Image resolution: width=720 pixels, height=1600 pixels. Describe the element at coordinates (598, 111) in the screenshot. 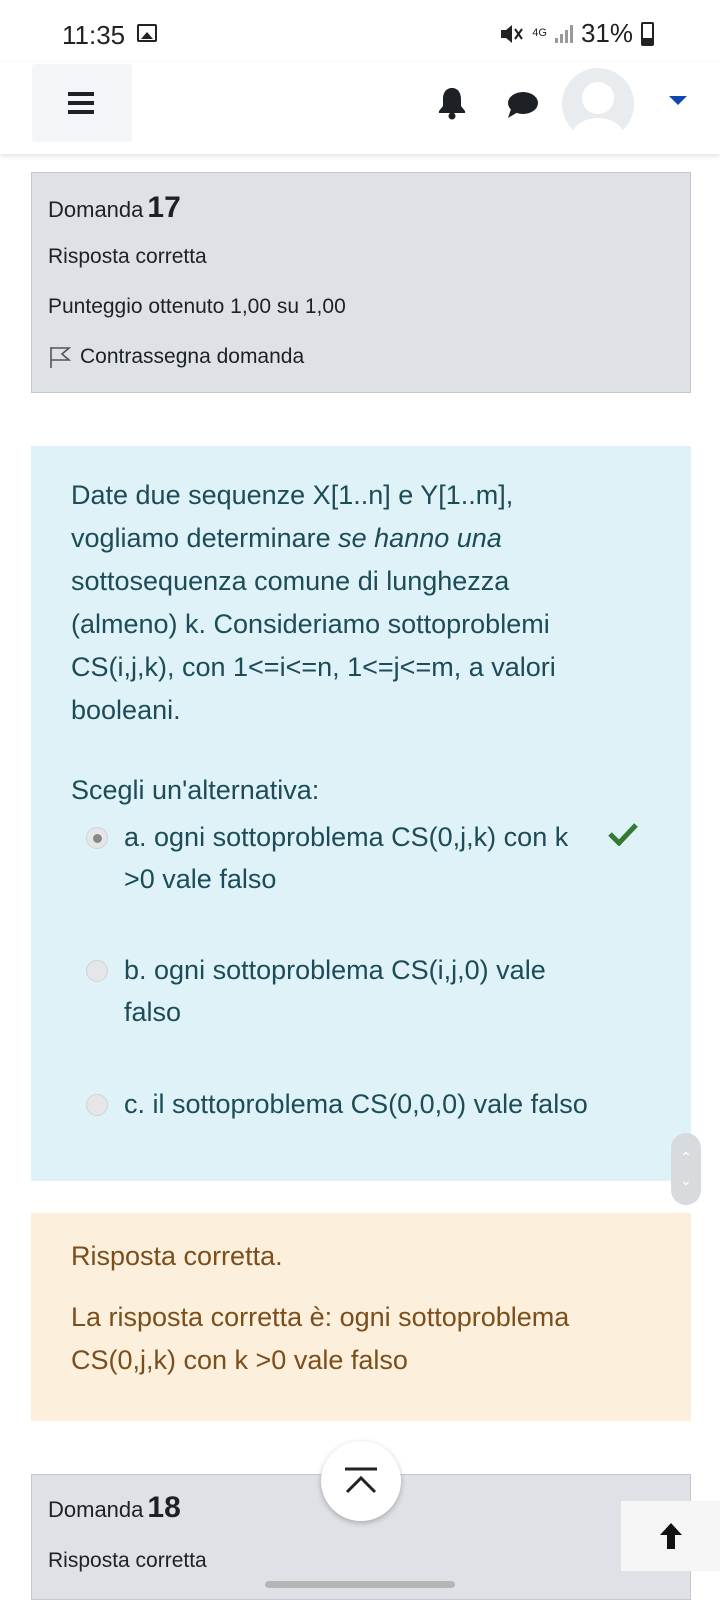

I see `avatar-placeholder-icon` at that location.